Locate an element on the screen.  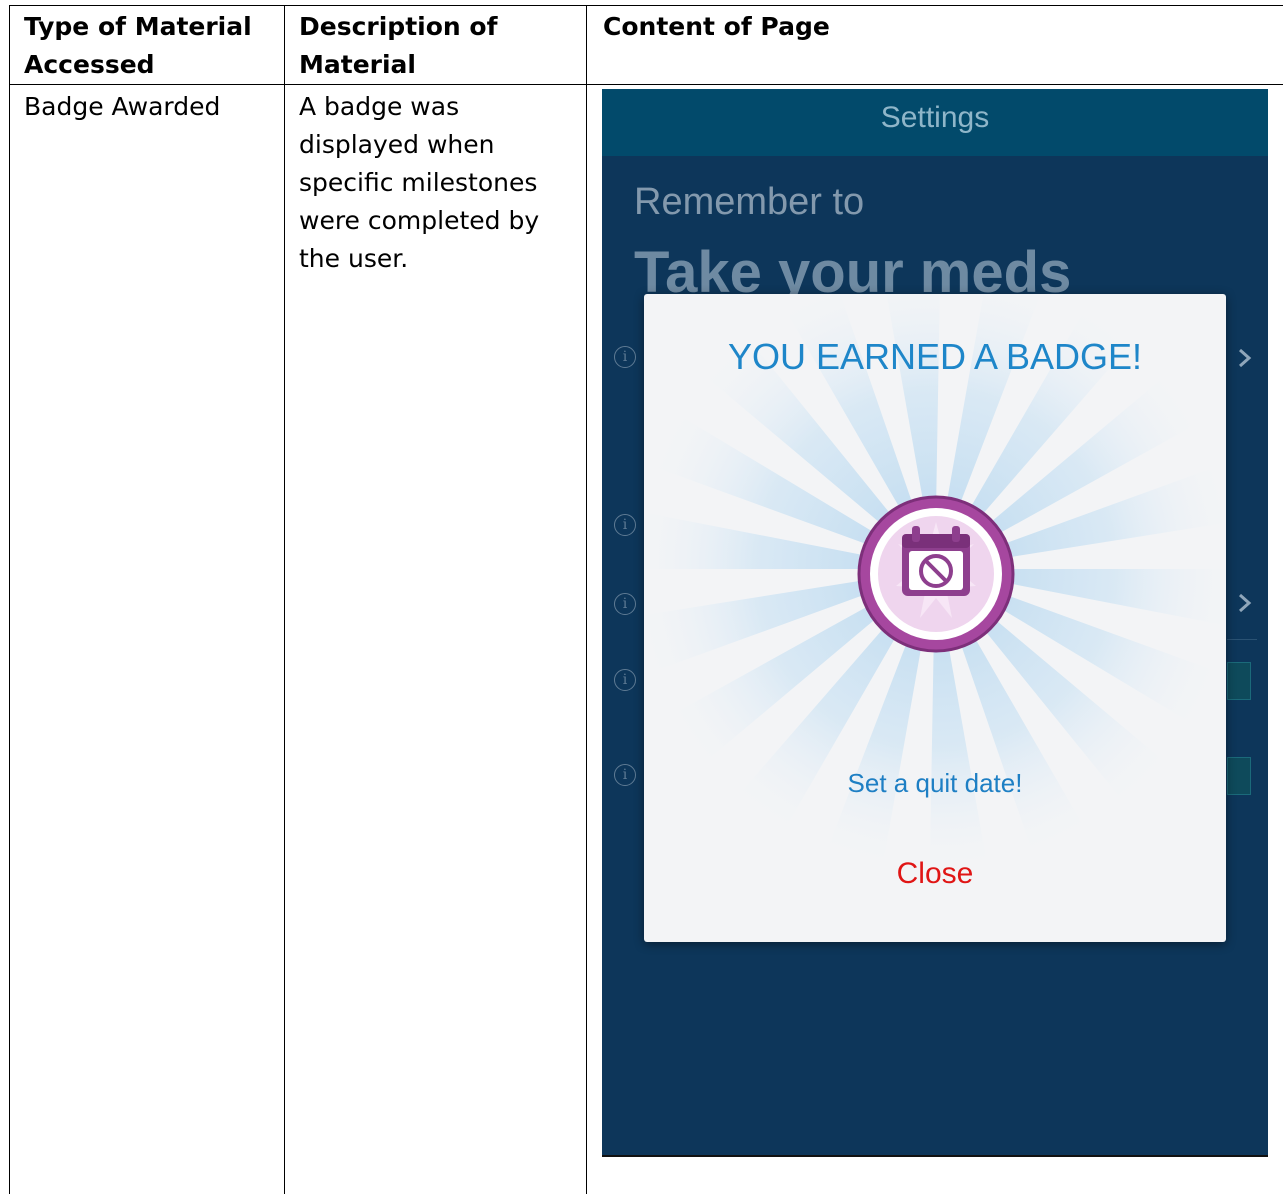
screenshot-bottom-edge is located at coordinates (935, 1156).